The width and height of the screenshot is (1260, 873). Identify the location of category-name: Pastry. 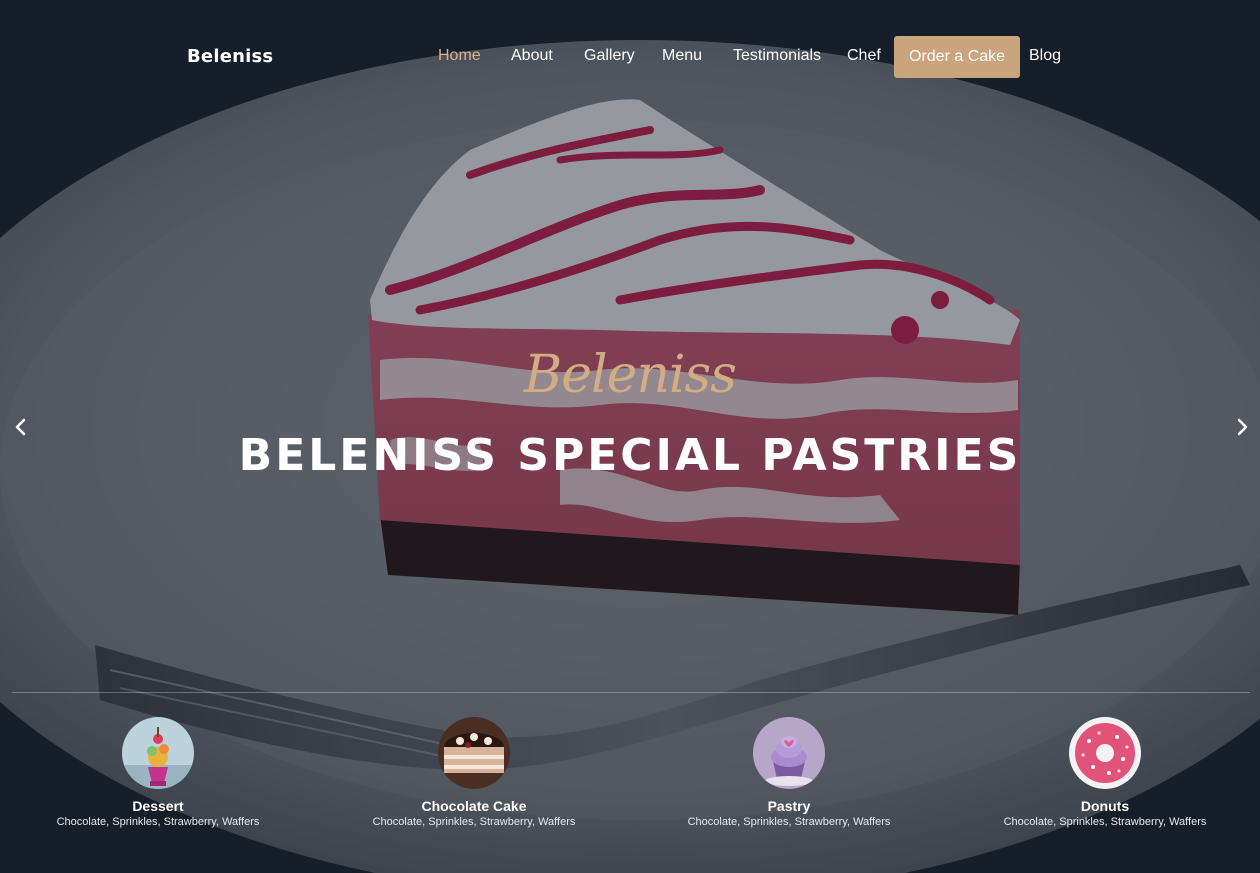
(789, 806).